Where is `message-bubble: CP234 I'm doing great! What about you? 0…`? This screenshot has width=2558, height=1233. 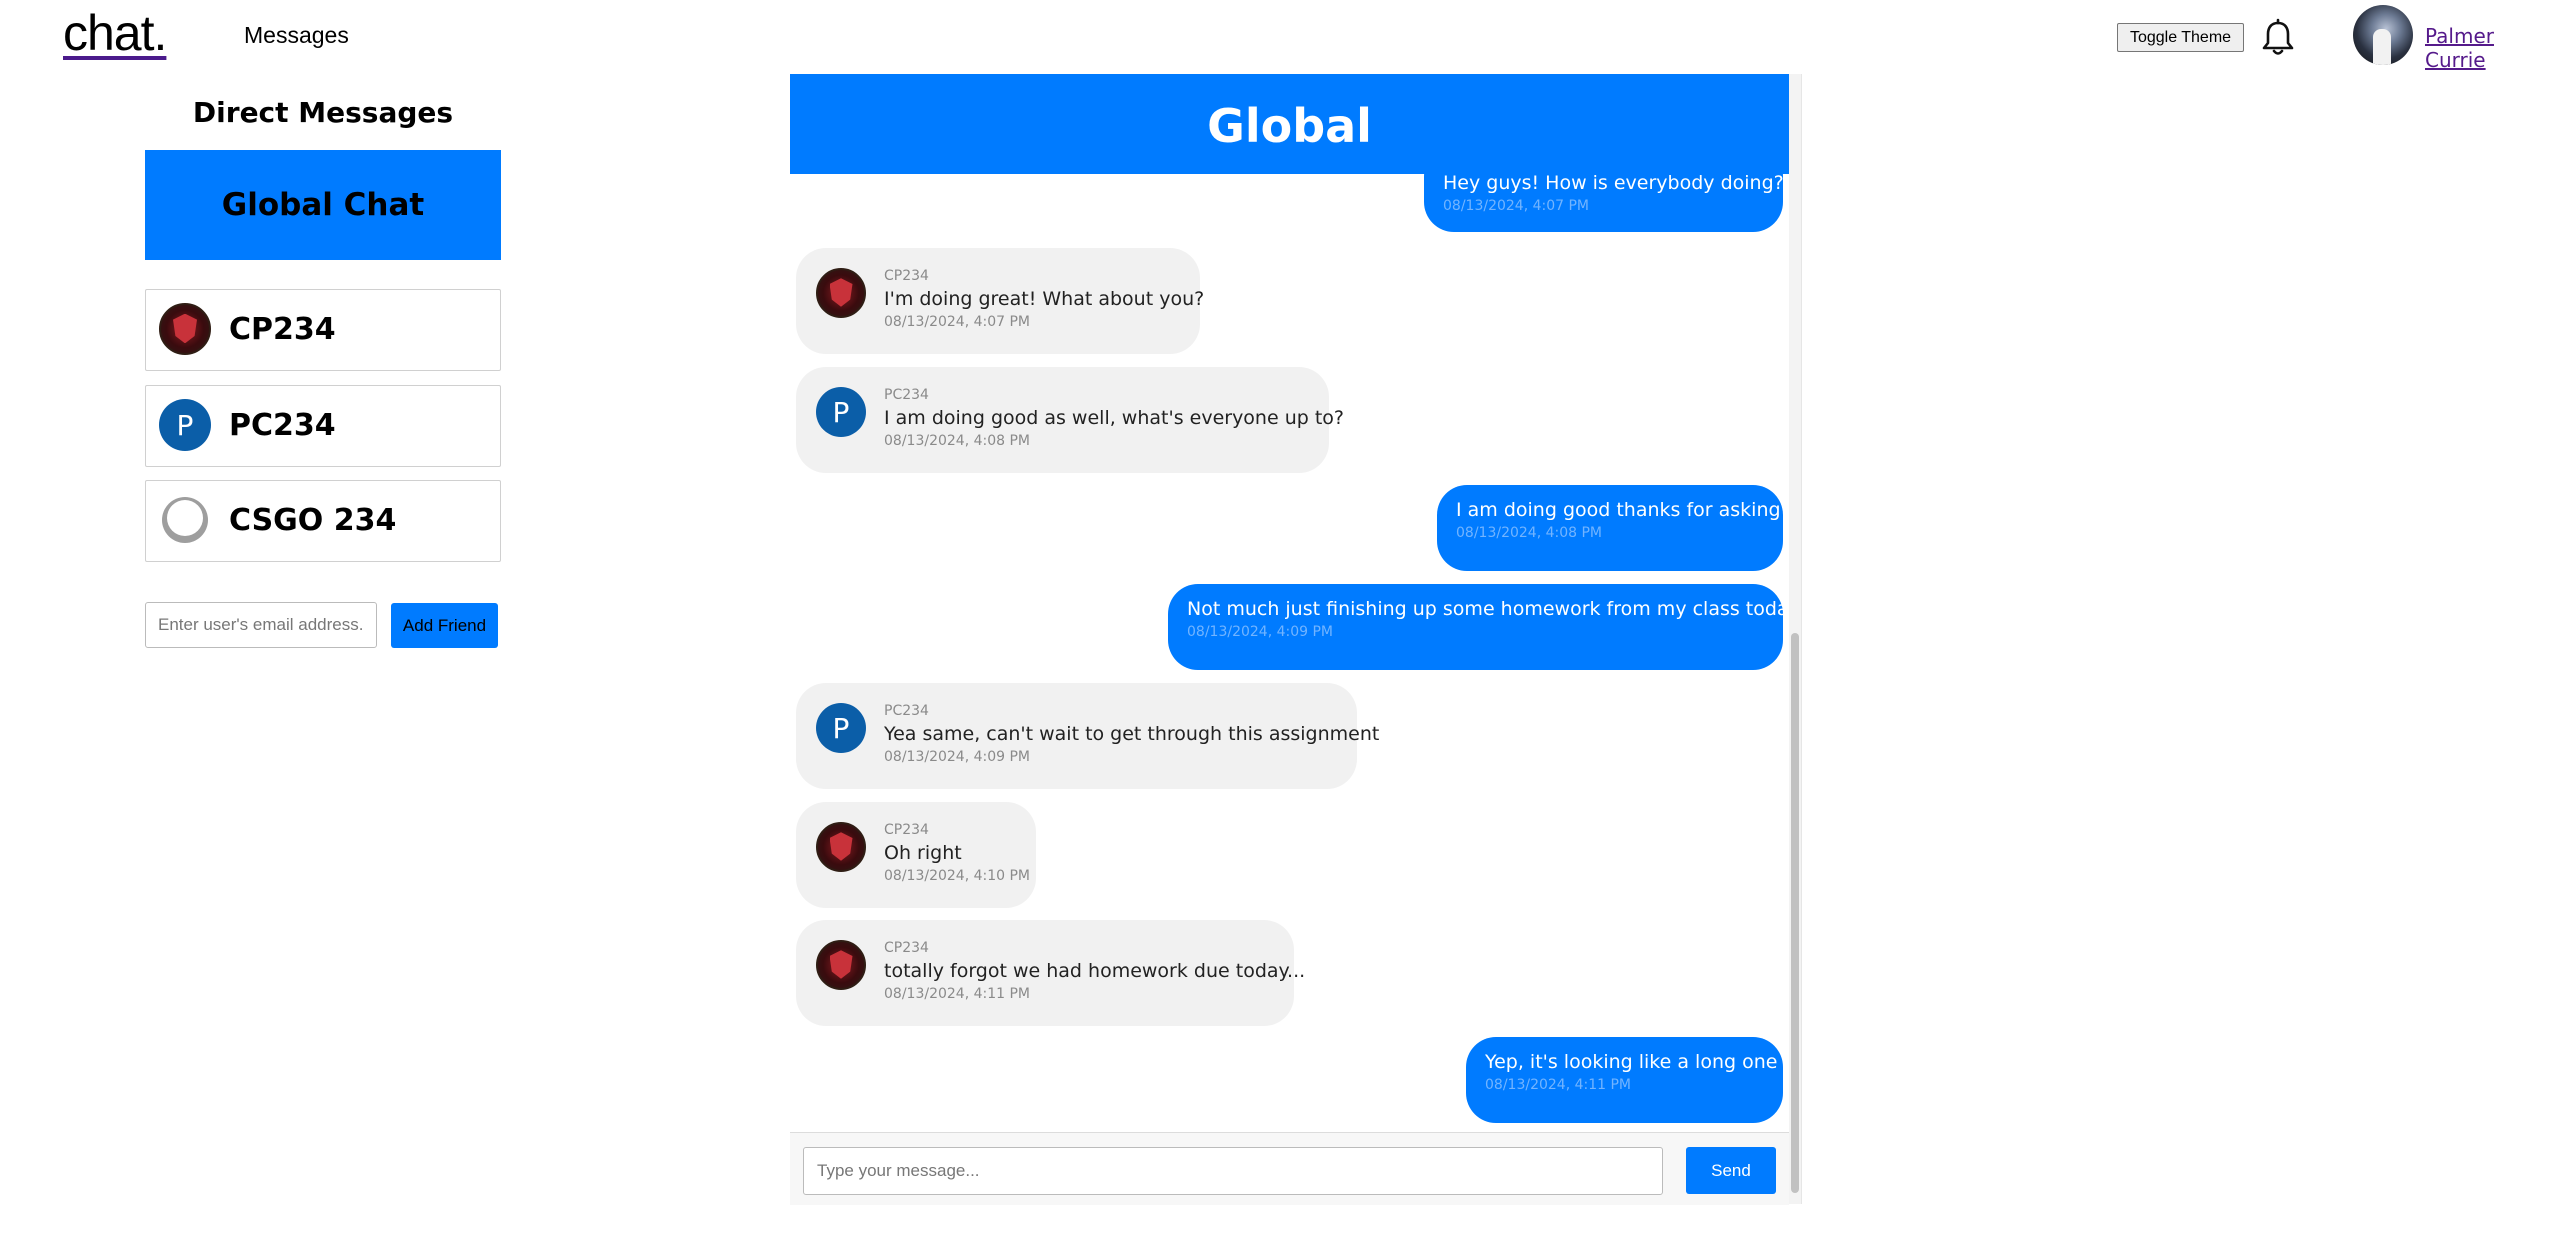 message-bubble: CP234 I'm doing great! What about you? 0… is located at coordinates (1000, 301).